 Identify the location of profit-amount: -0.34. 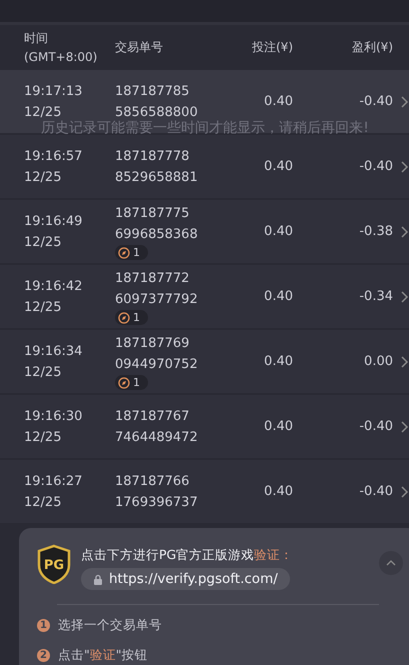
(375, 296).